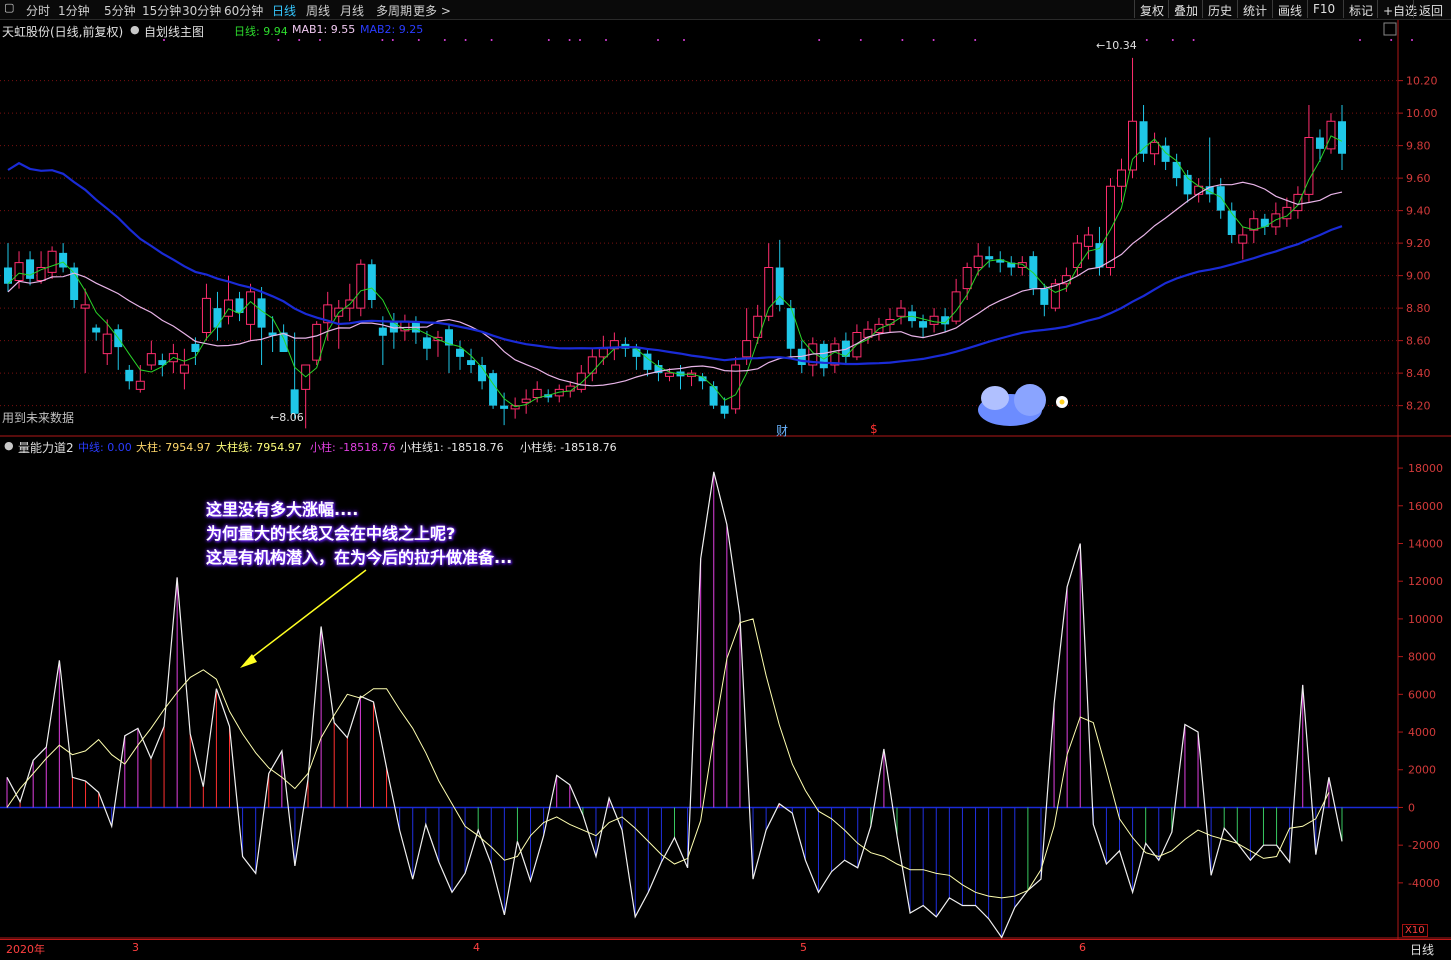  What do you see at coordinates (1418, 308) in the screenshot?
I see `price-tick-label: 8.80` at bounding box center [1418, 308].